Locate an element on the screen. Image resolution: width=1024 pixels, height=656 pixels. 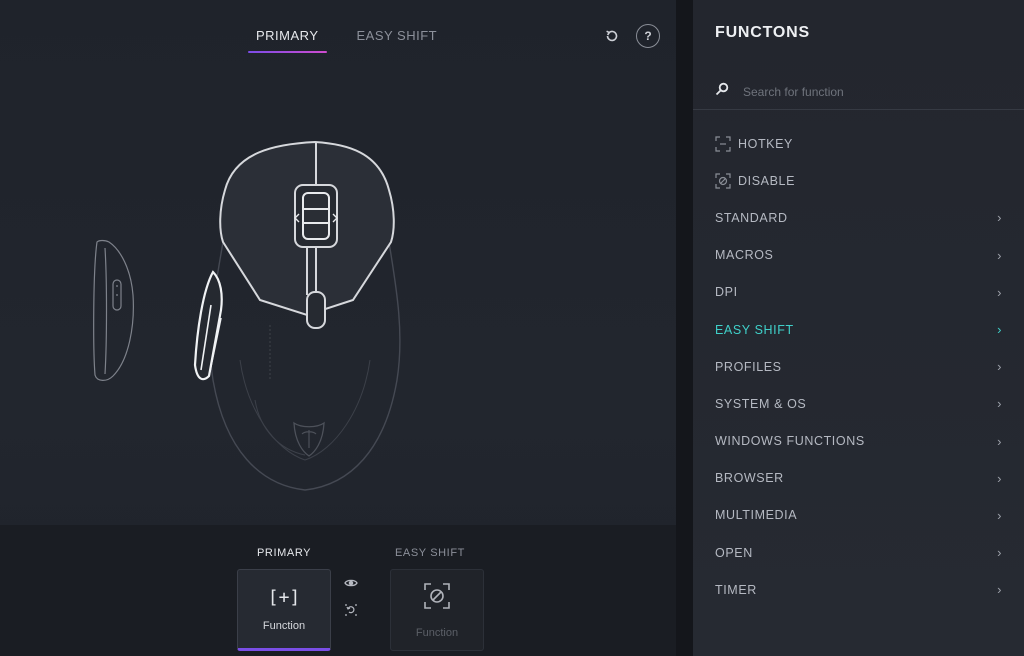
function-item-label: DISABLE is located at coordinates (767, 180).